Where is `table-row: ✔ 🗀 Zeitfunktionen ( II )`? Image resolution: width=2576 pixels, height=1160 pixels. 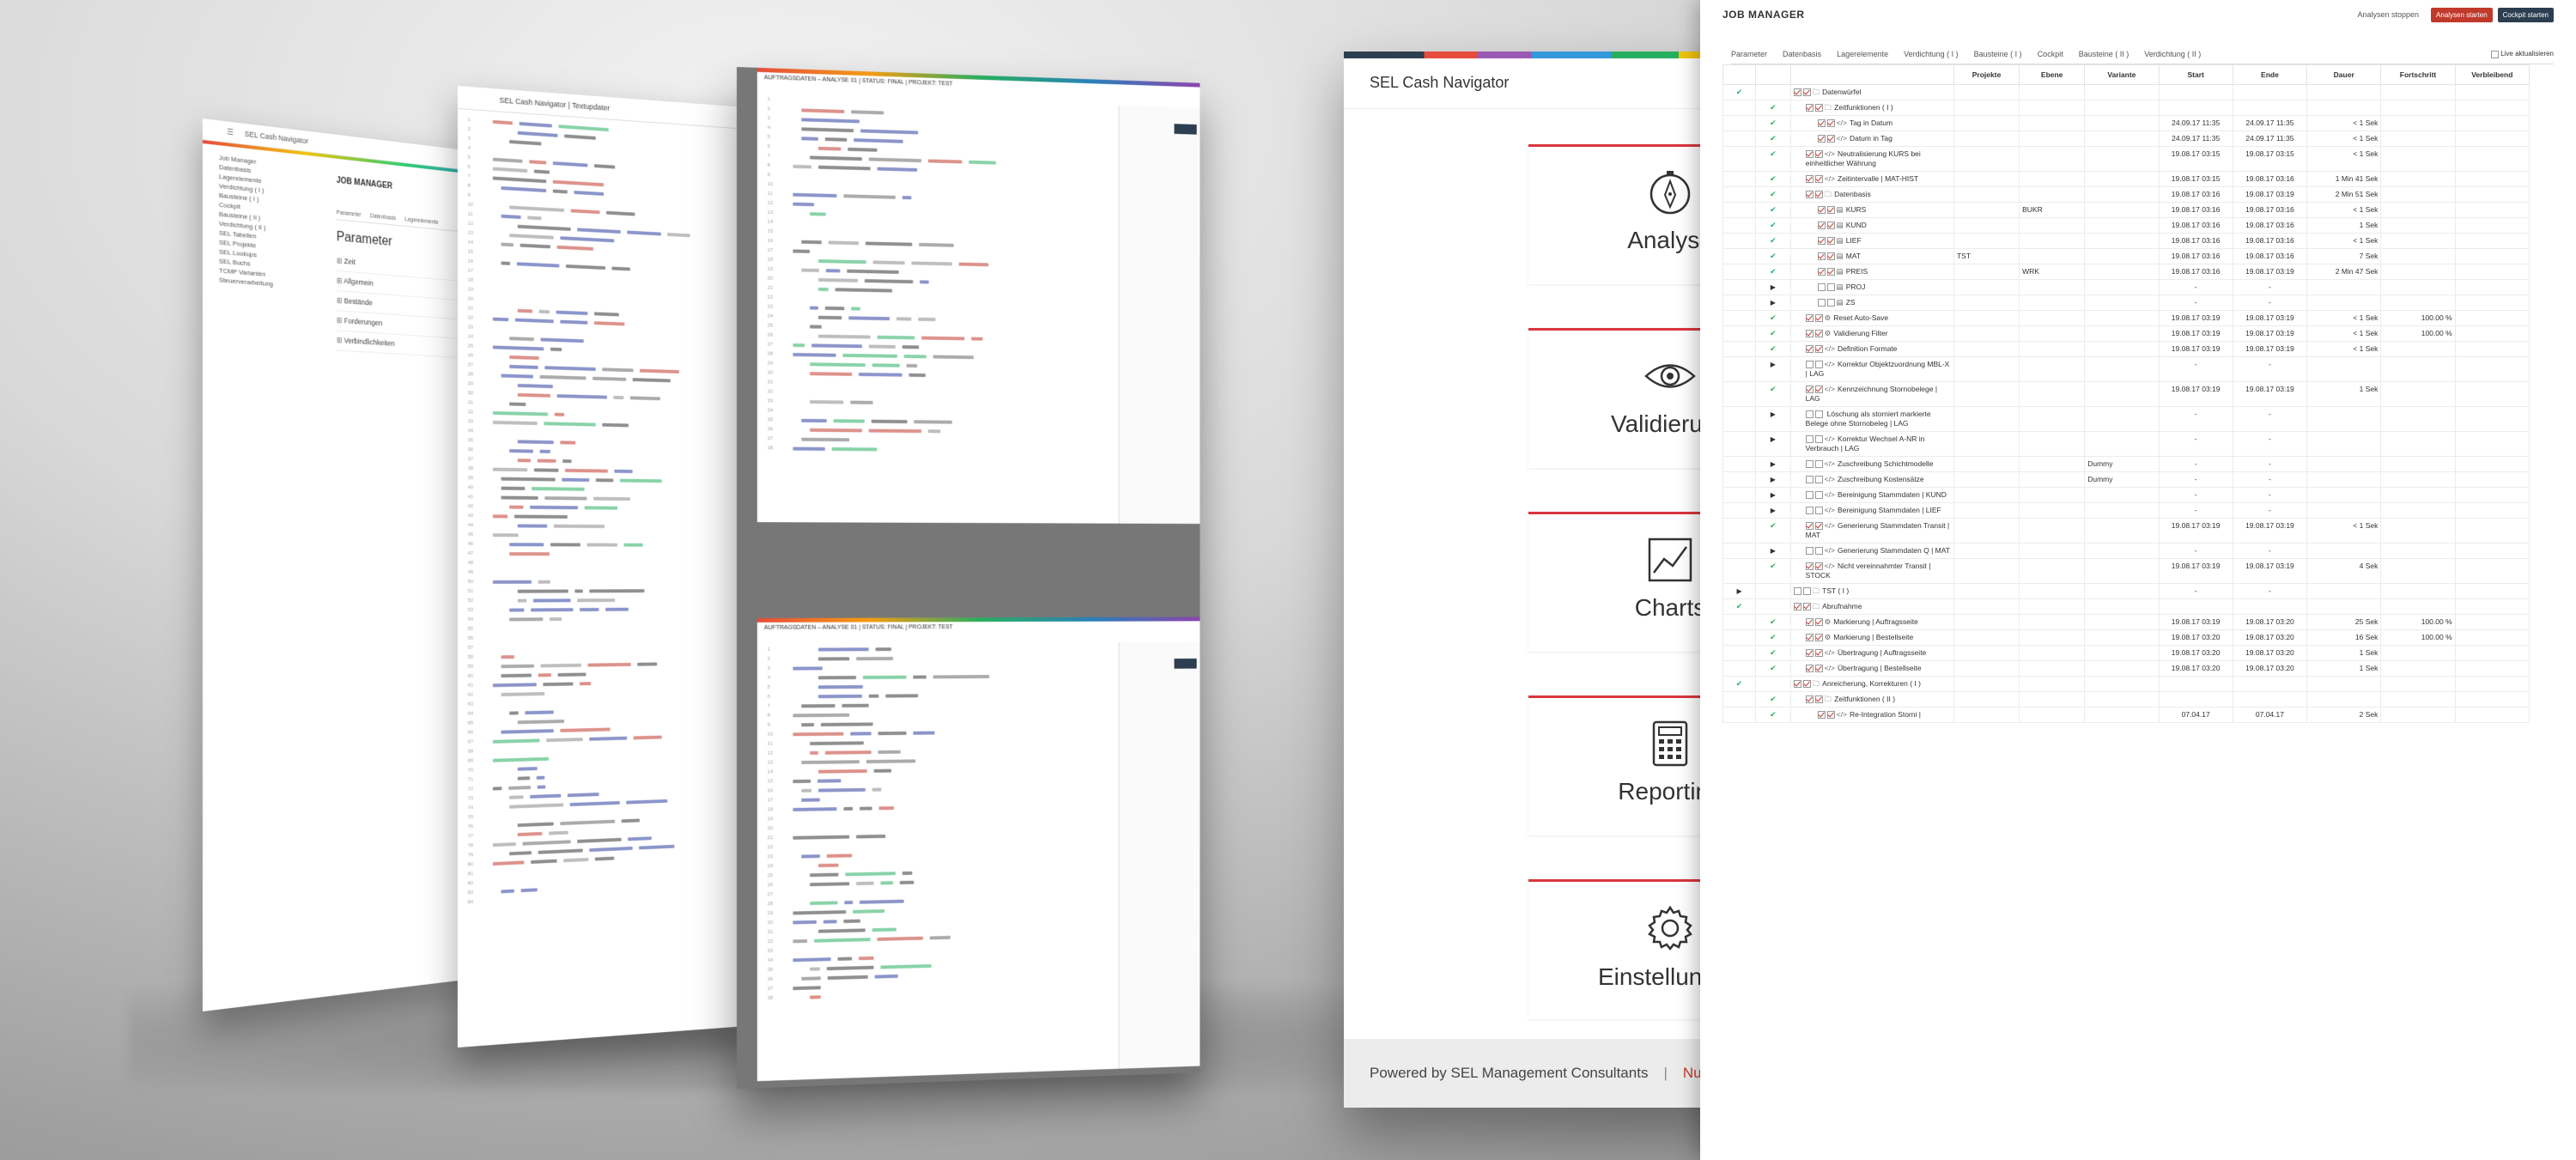
table-row: ✔ 🗀 Zeitfunktionen ( II ) is located at coordinates (2126, 700).